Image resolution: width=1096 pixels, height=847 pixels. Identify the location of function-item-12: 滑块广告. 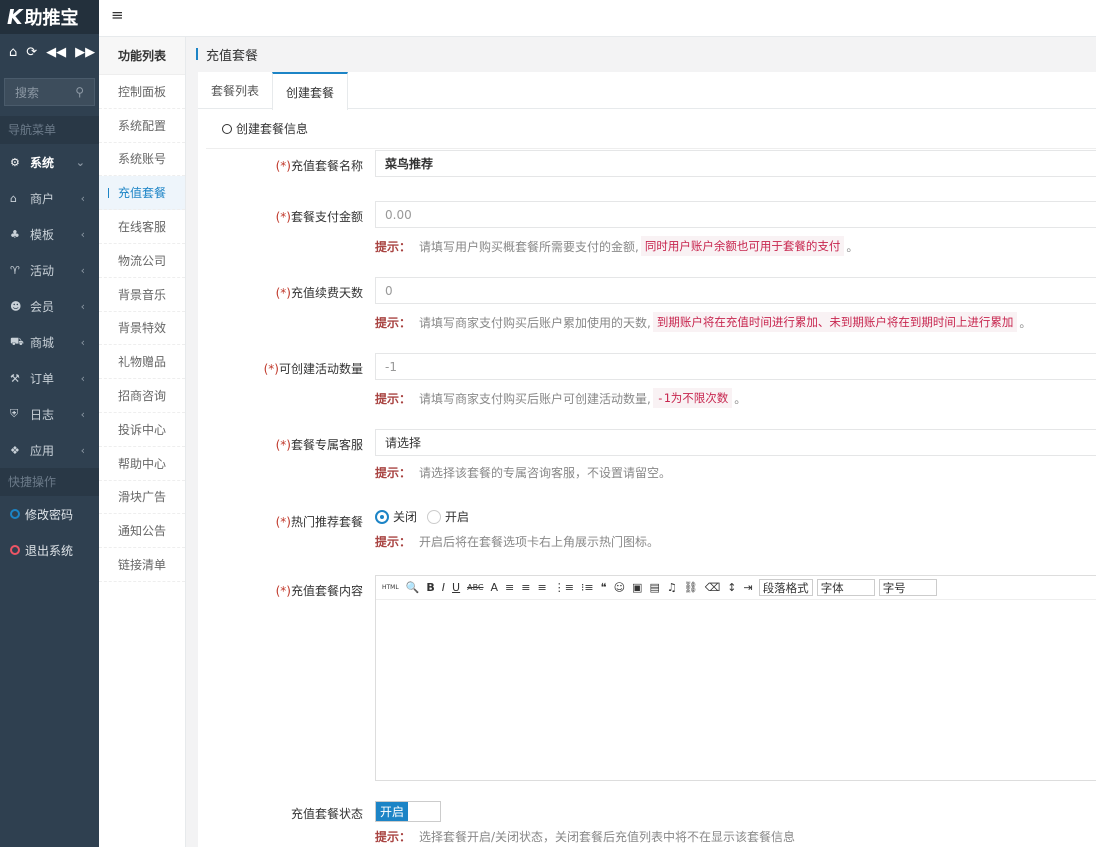
(142, 498).